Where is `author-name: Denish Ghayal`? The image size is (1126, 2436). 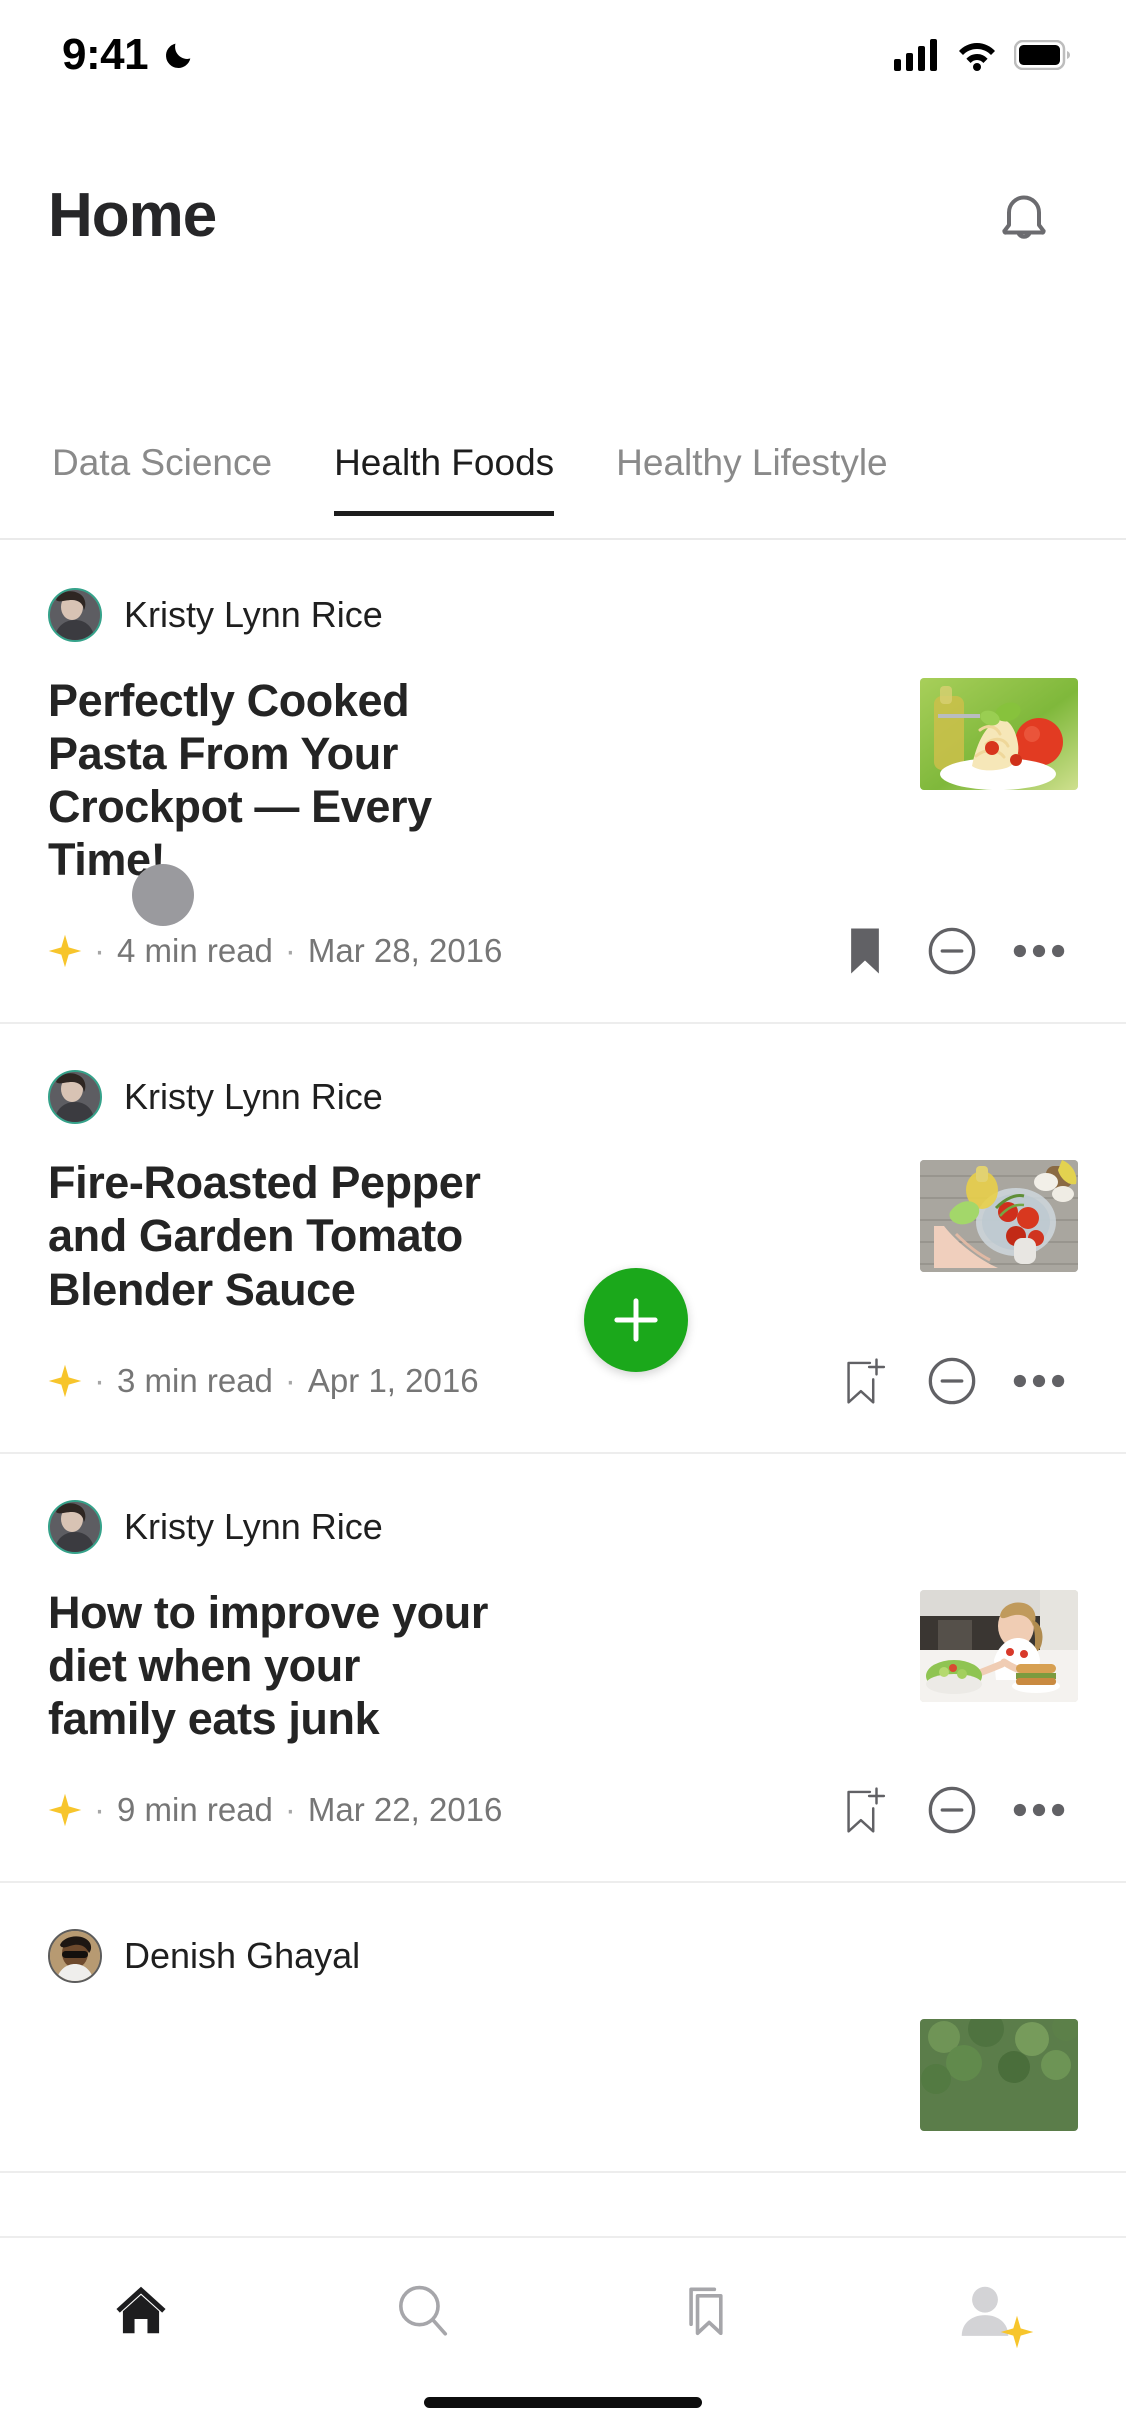
author-name: Denish Ghayal is located at coordinates (242, 1955).